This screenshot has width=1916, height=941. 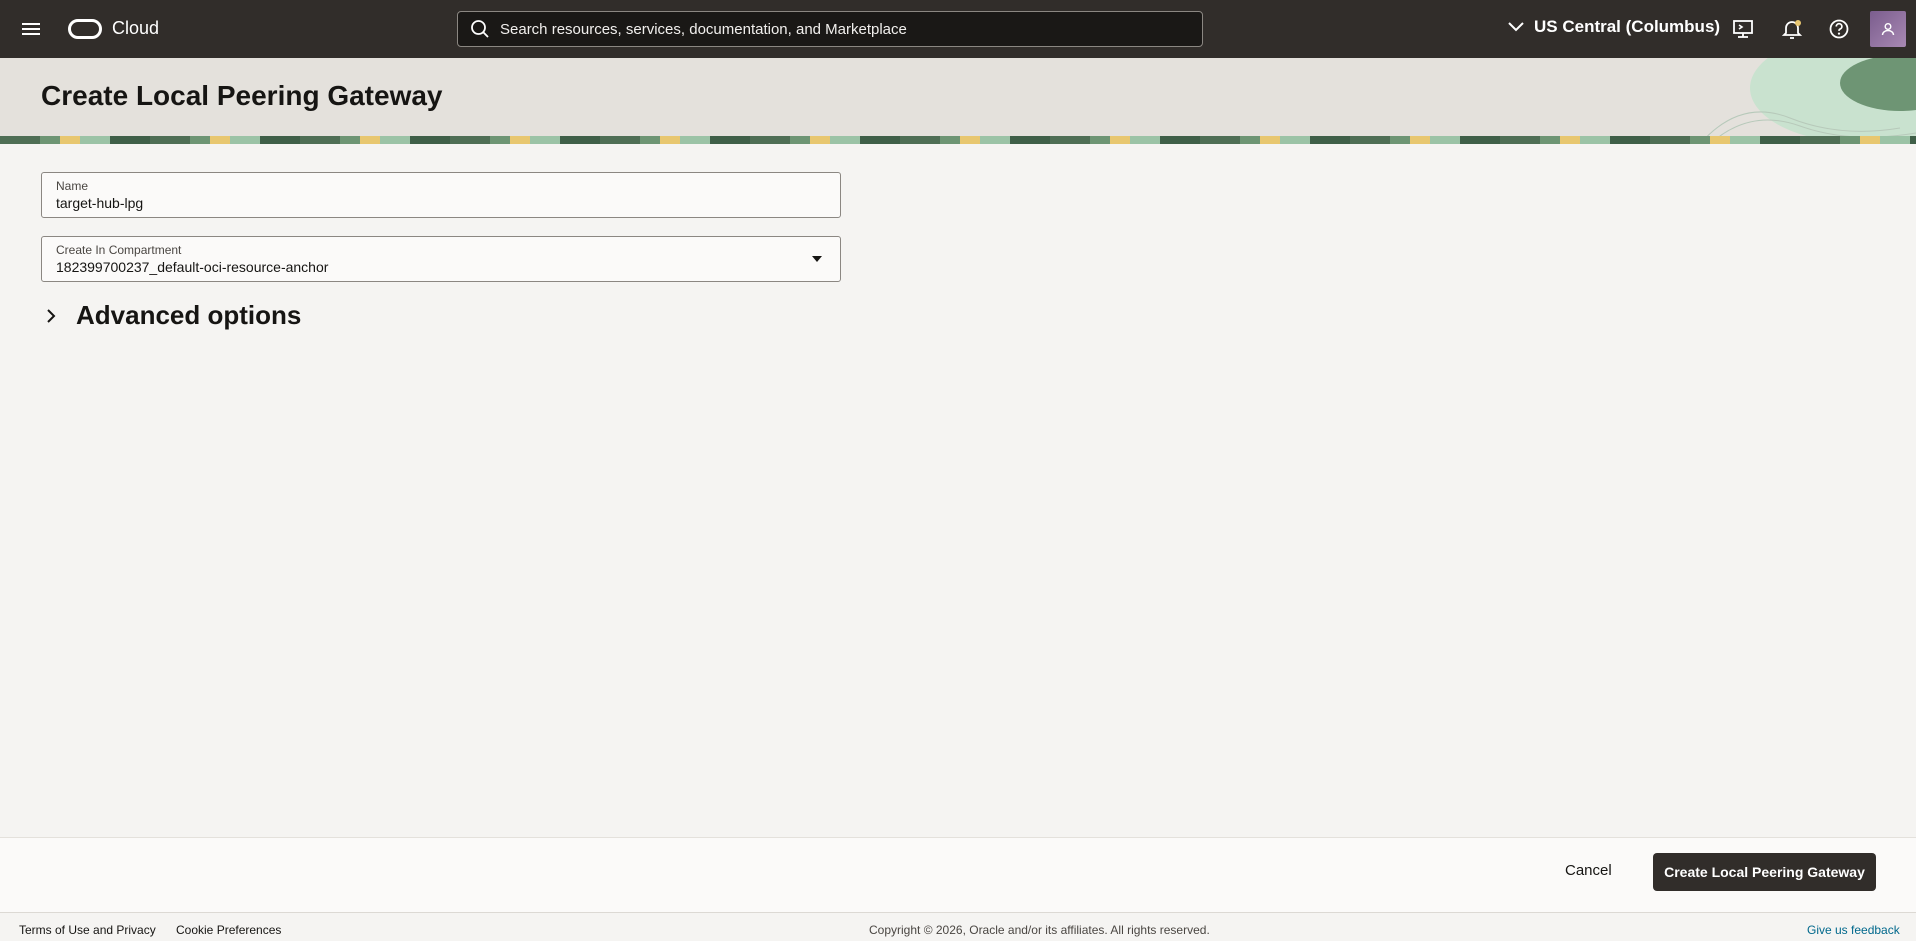 I want to click on user-icon, so click(x=1888, y=29).